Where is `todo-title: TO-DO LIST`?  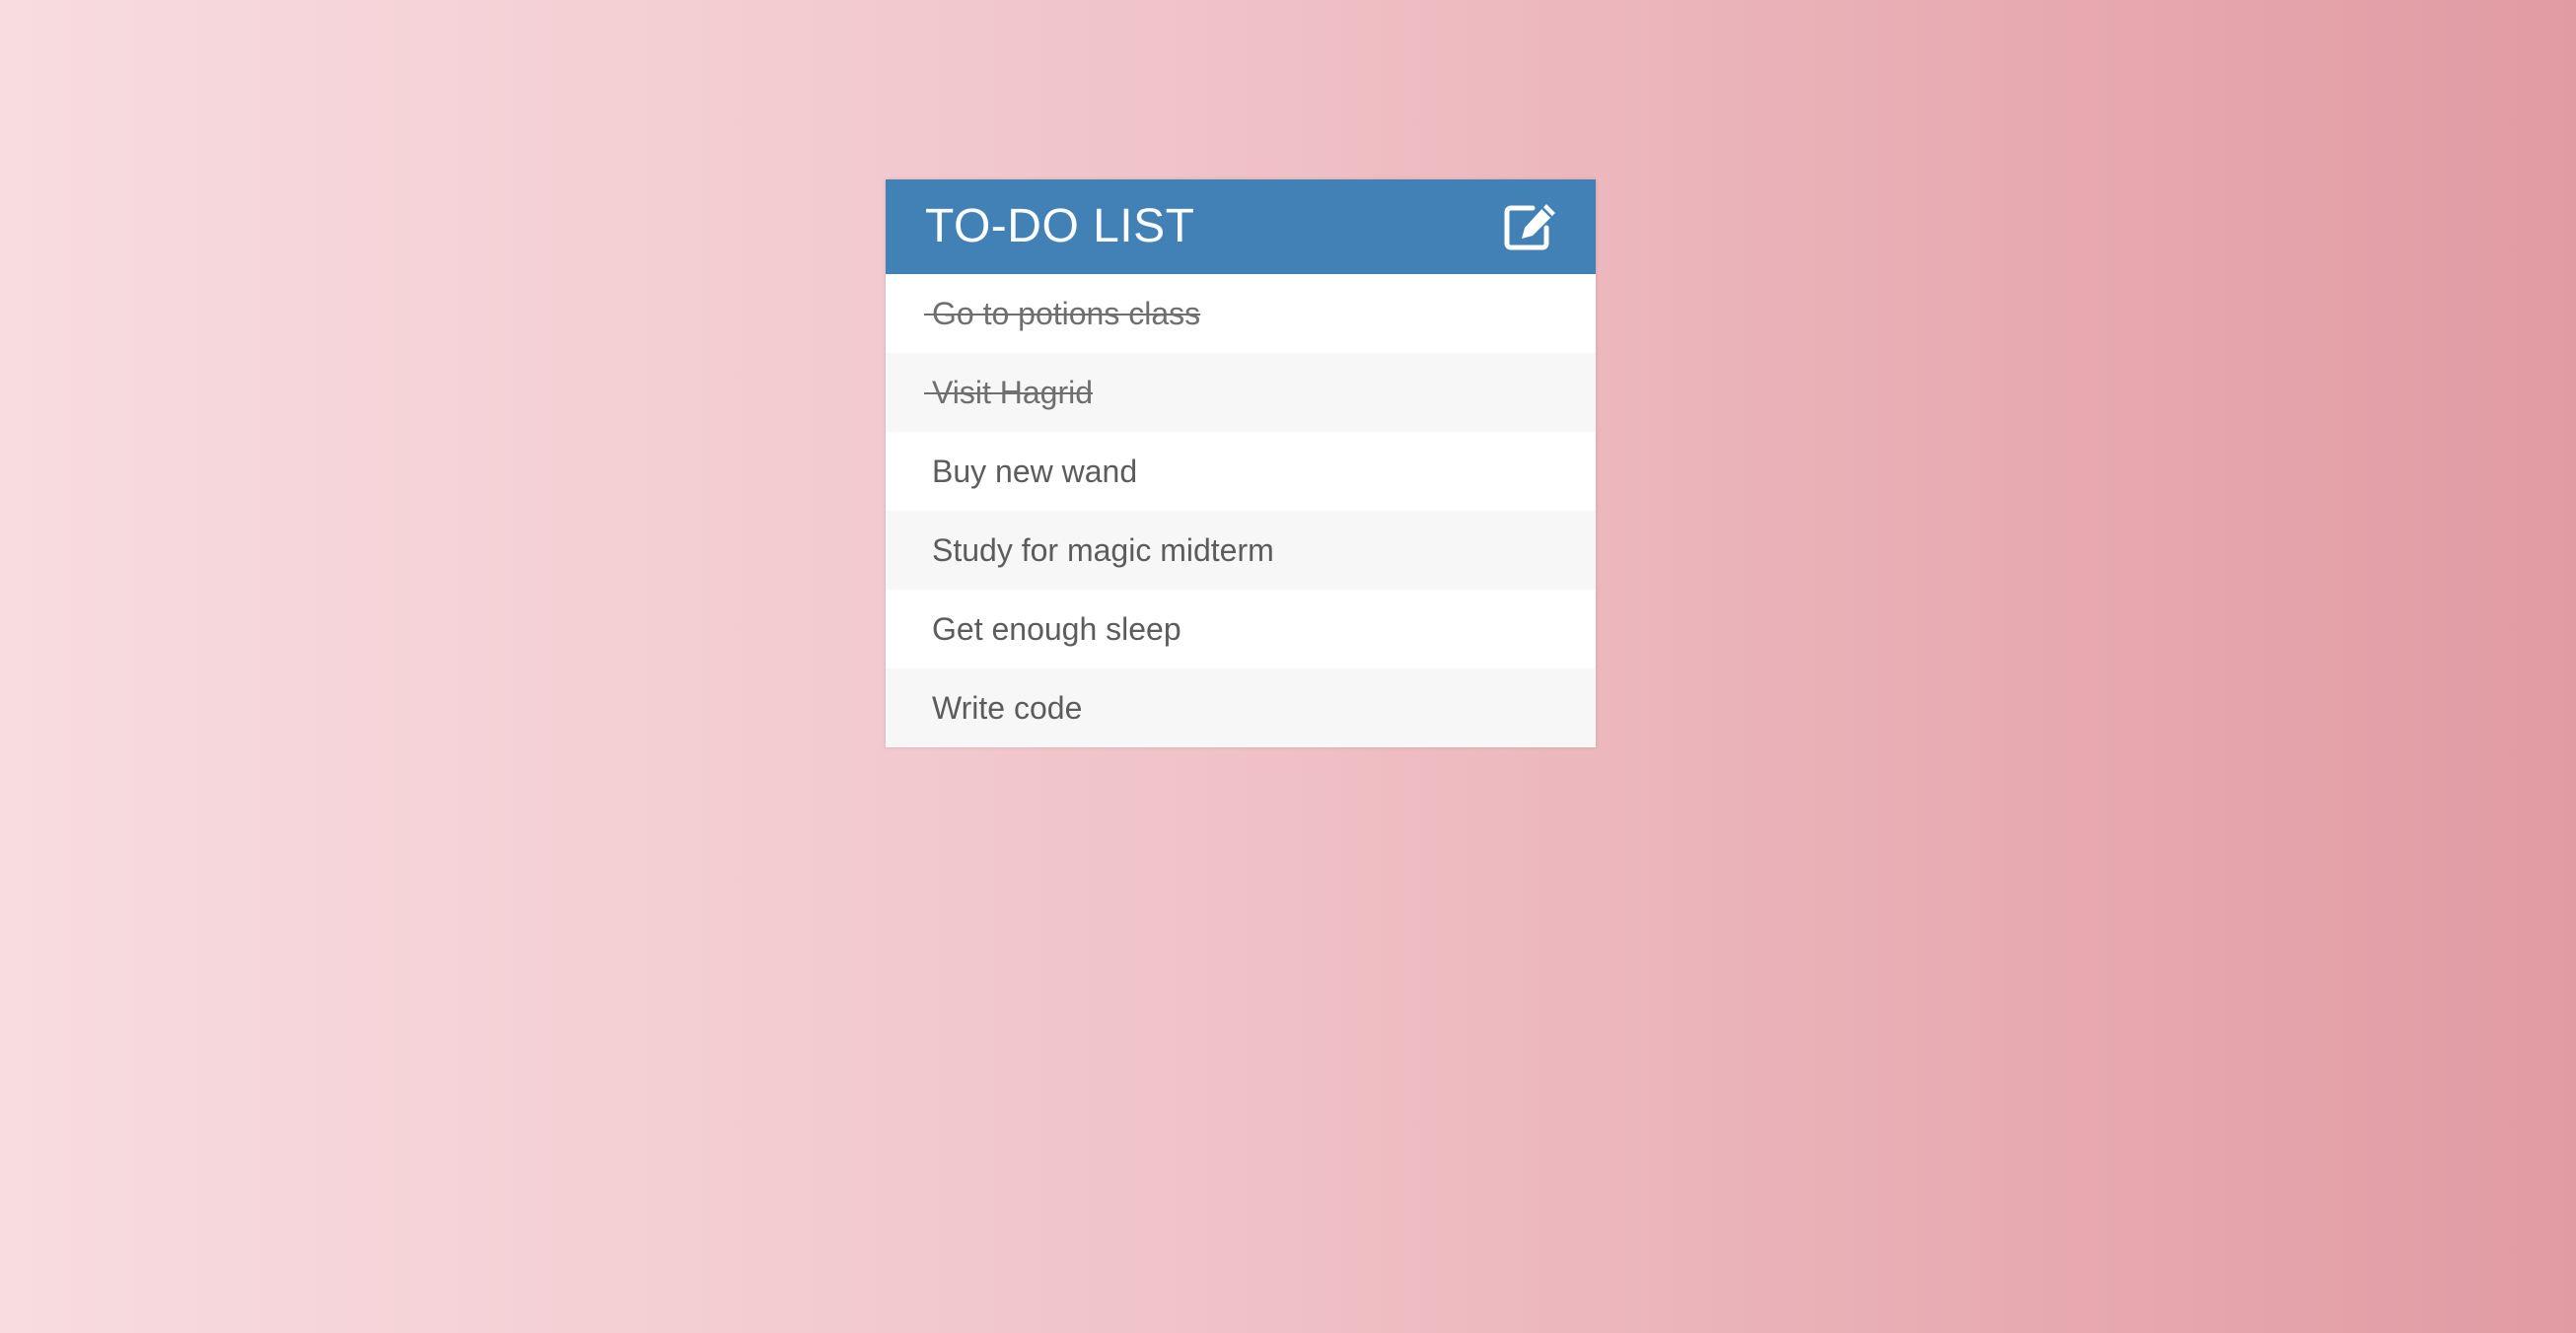
todo-title: TO-DO LIST is located at coordinates (1060, 226).